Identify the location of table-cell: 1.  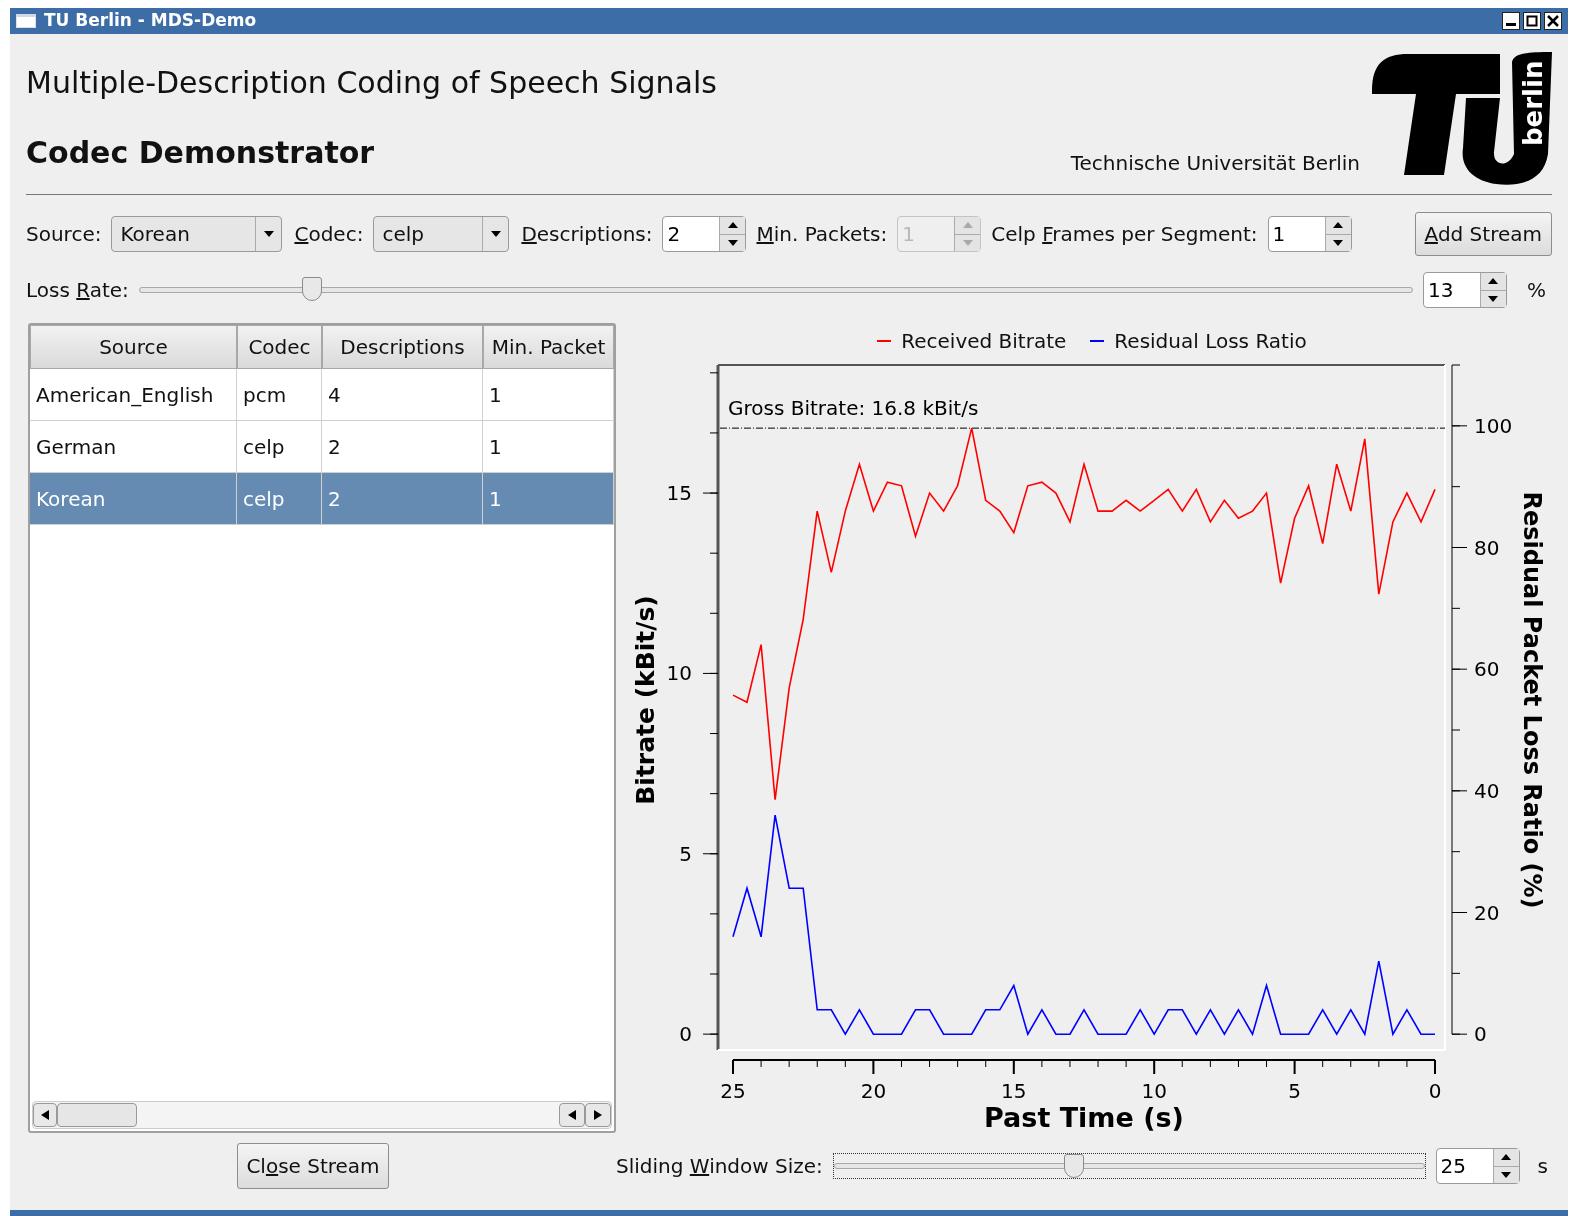
(548, 499).